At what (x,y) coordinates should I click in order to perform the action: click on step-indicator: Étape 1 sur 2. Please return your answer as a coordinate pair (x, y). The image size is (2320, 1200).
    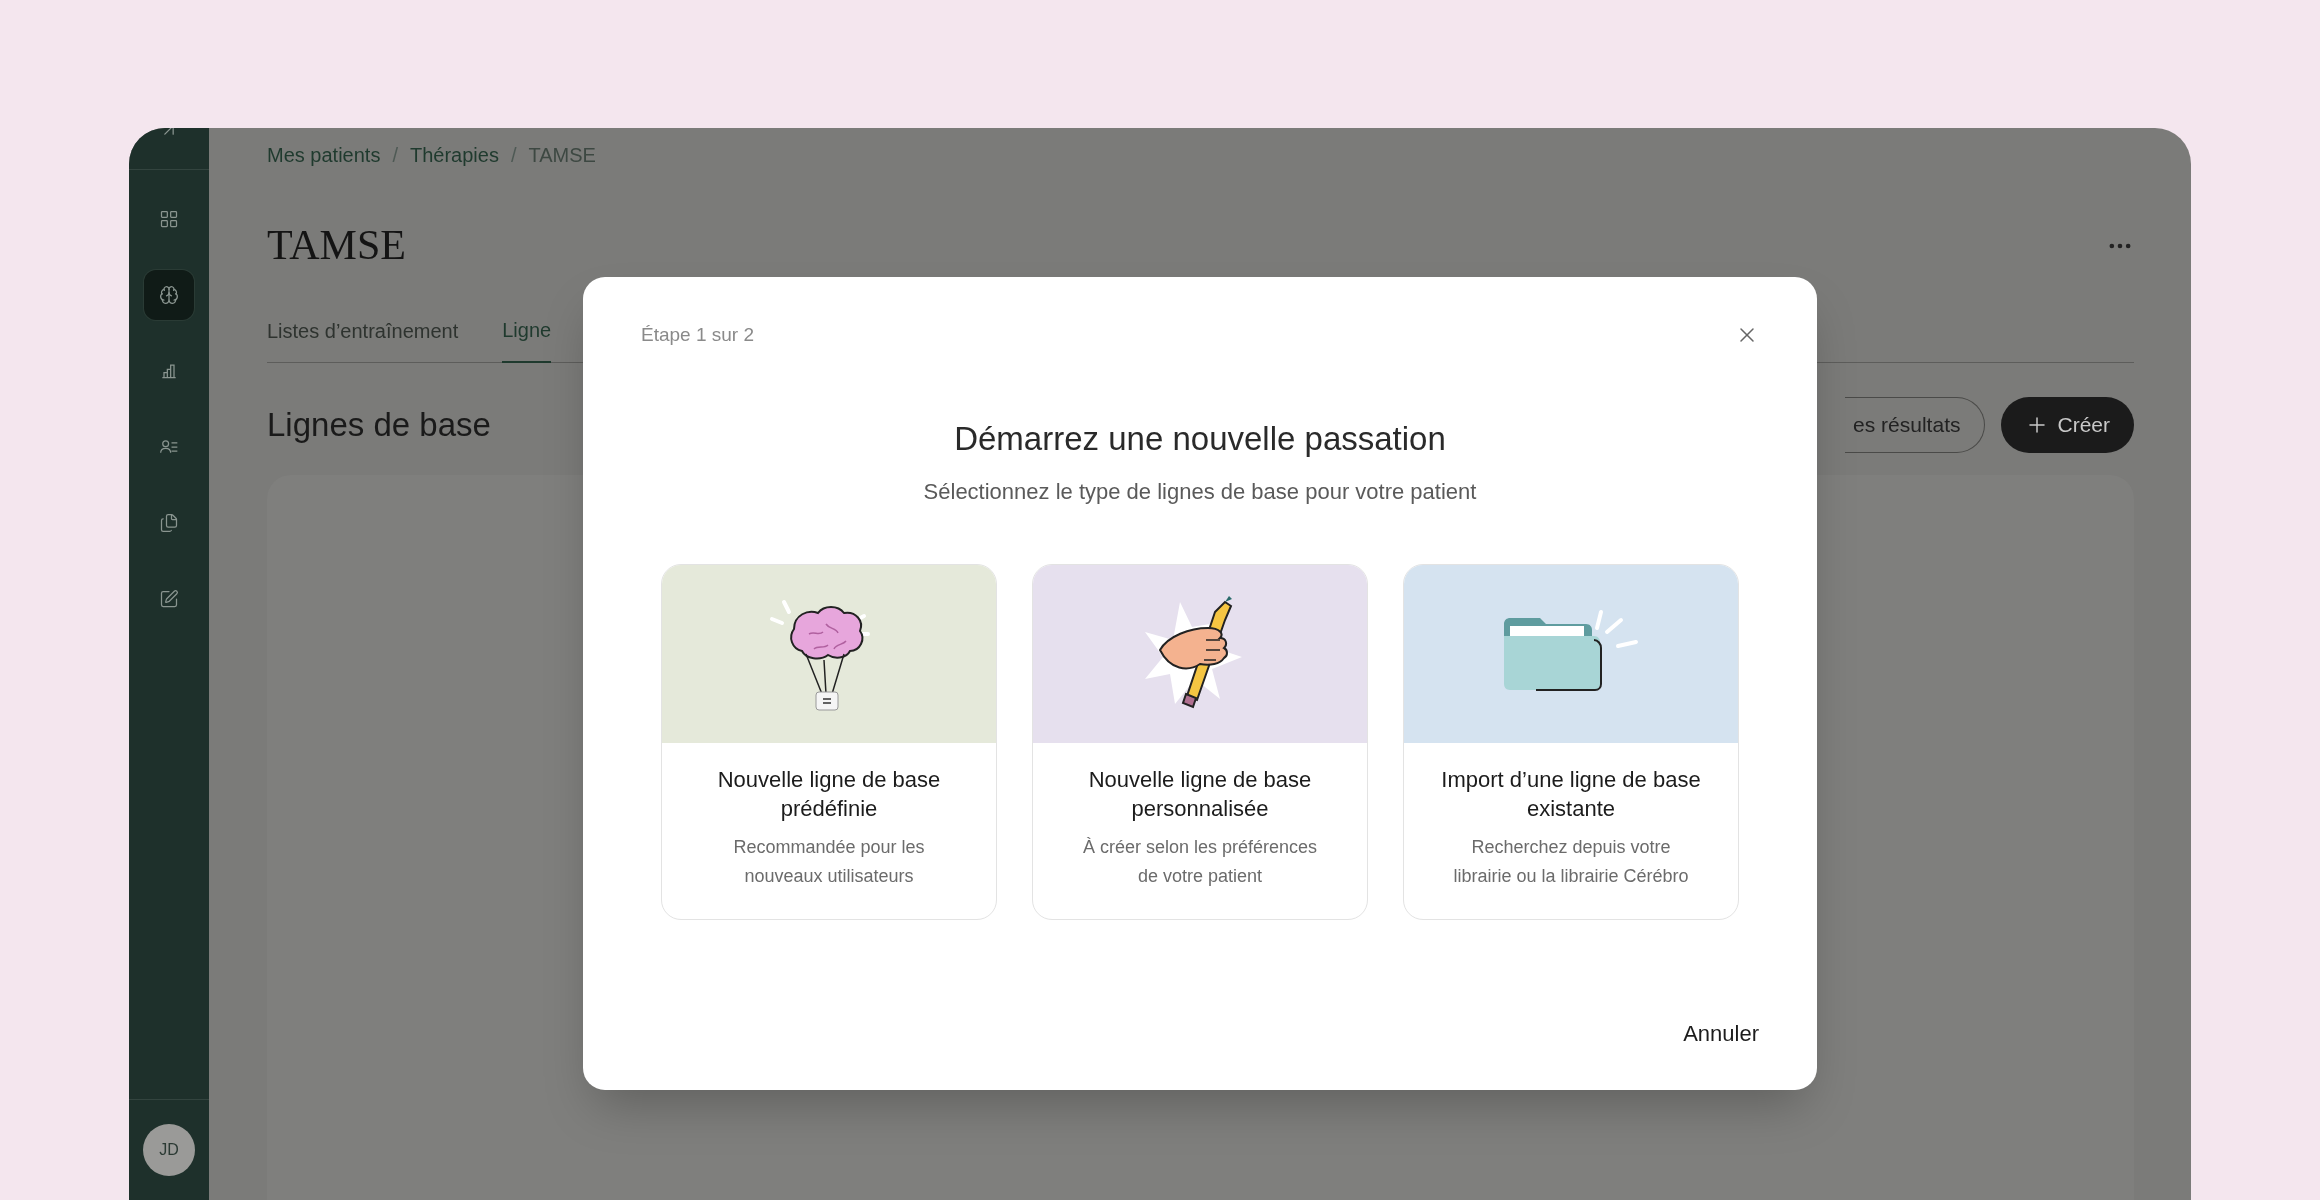
    Looking at the image, I should click on (698, 335).